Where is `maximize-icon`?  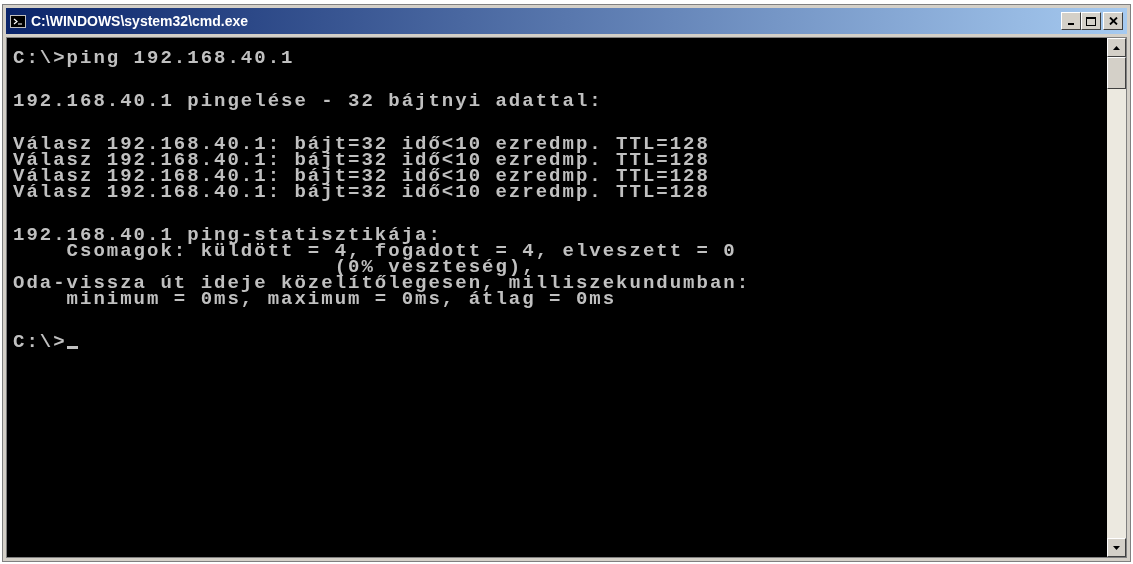 maximize-icon is located at coordinates (1091, 21).